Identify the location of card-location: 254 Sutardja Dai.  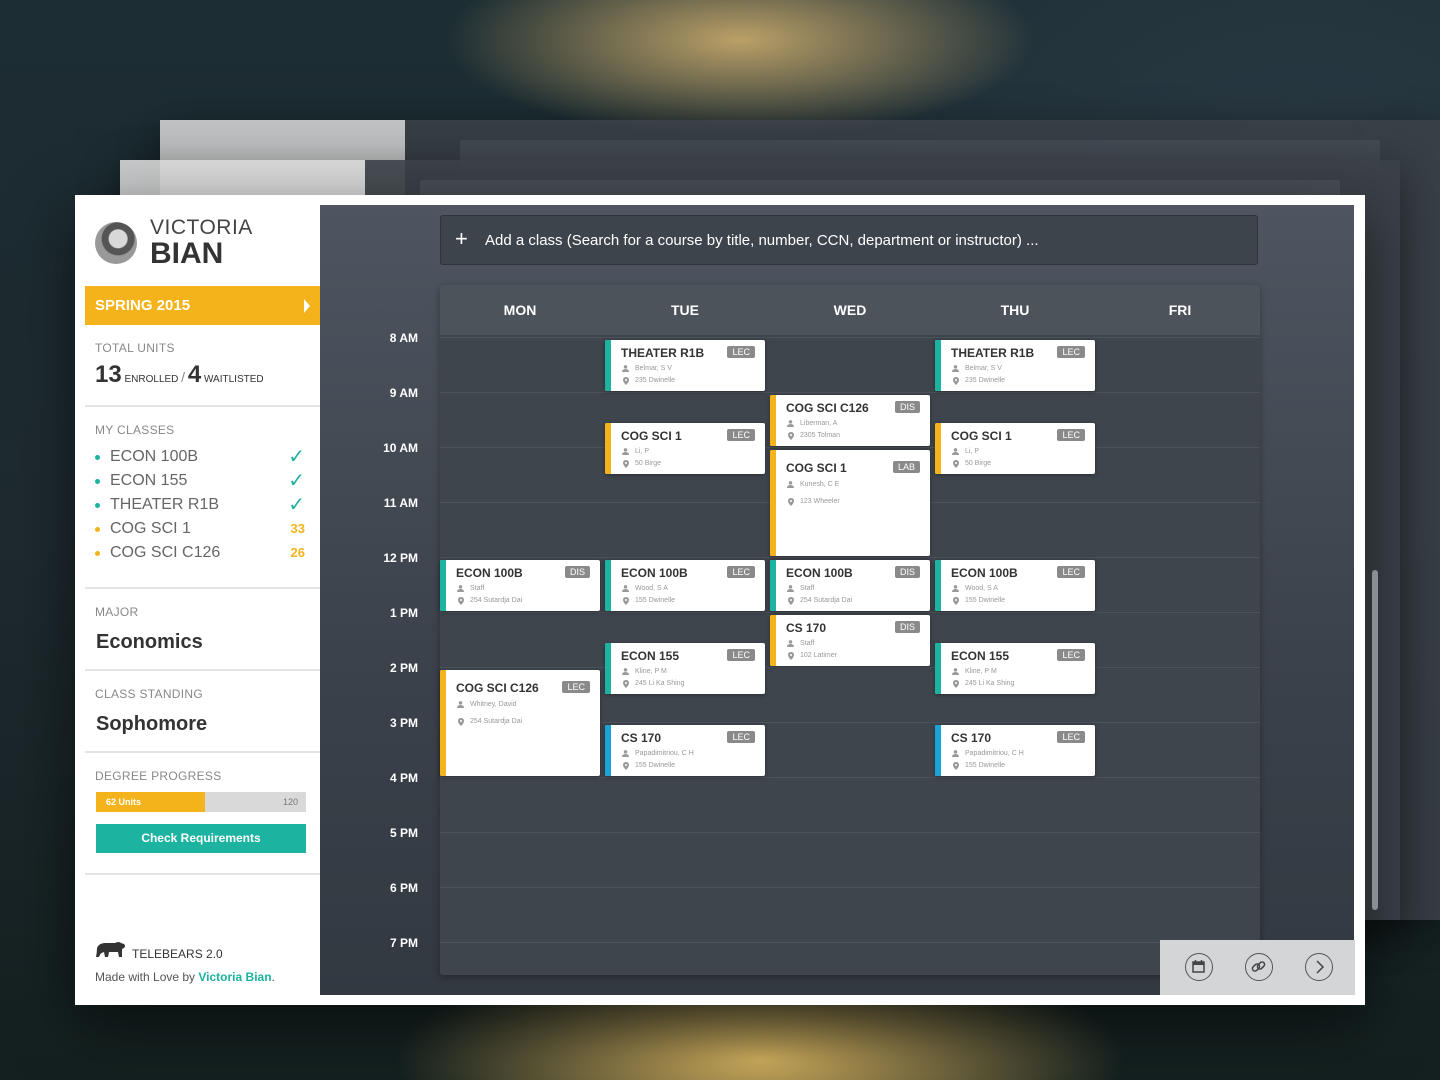
(496, 721).